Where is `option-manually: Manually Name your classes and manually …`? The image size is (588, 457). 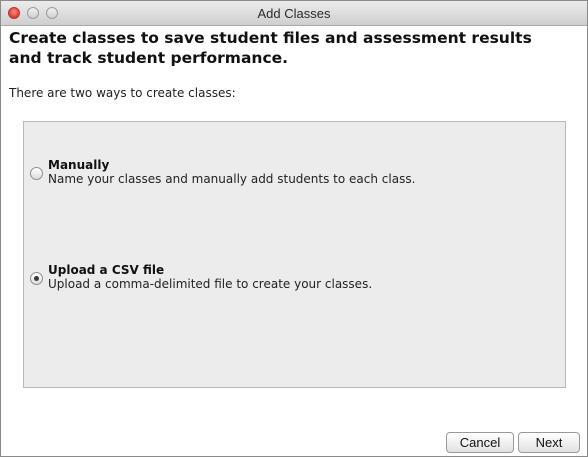
option-manually: Manually Name your classes and manually … is located at coordinates (222, 173).